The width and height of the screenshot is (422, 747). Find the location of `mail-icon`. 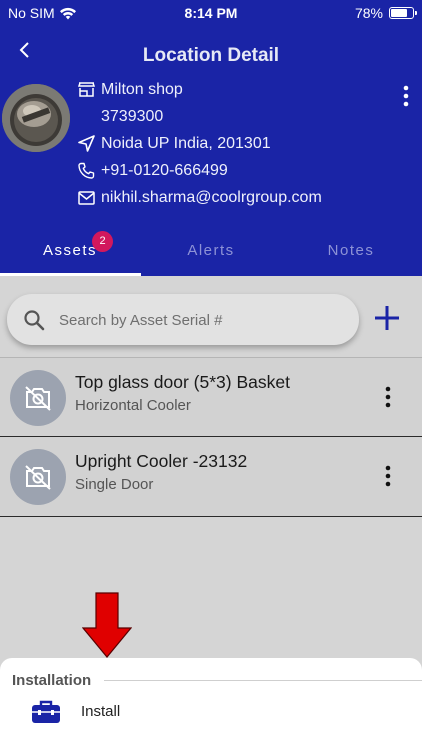

mail-icon is located at coordinates (89, 198).